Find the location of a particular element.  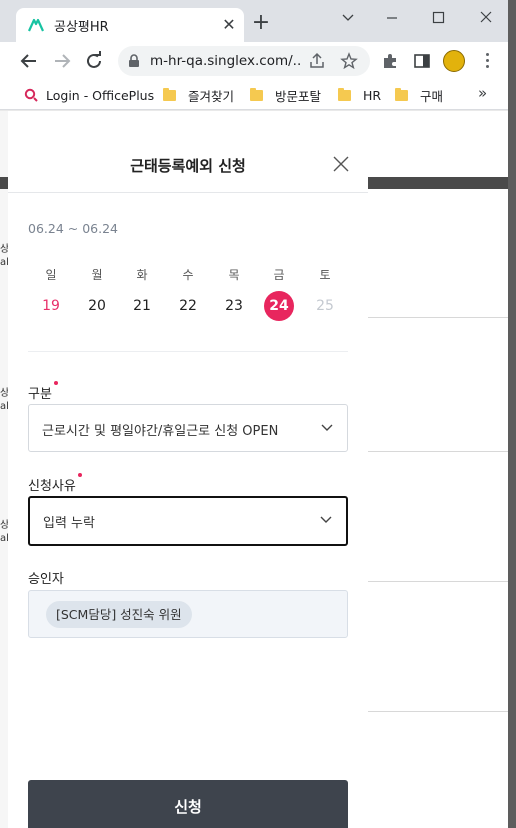

bookmark-folder-hr: HR is located at coordinates (359, 95).